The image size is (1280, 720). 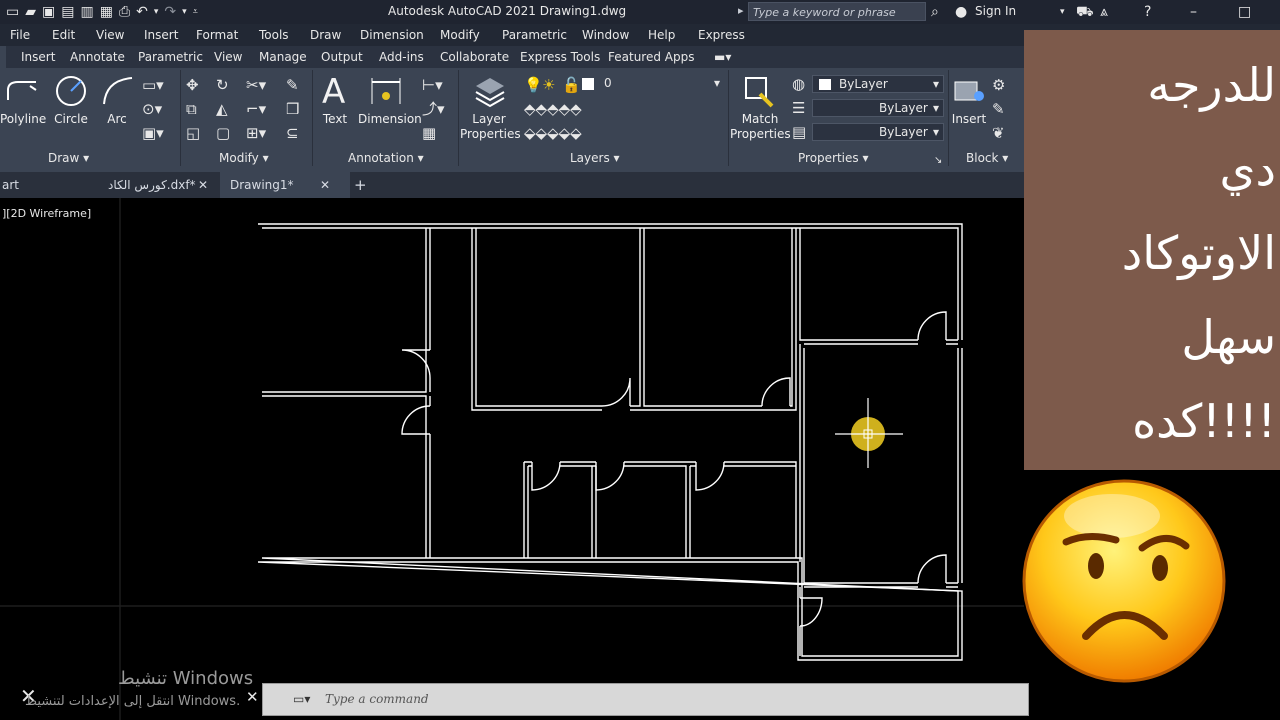 What do you see at coordinates (252, 697) in the screenshot?
I see `cmd-close-icon: ✕` at bounding box center [252, 697].